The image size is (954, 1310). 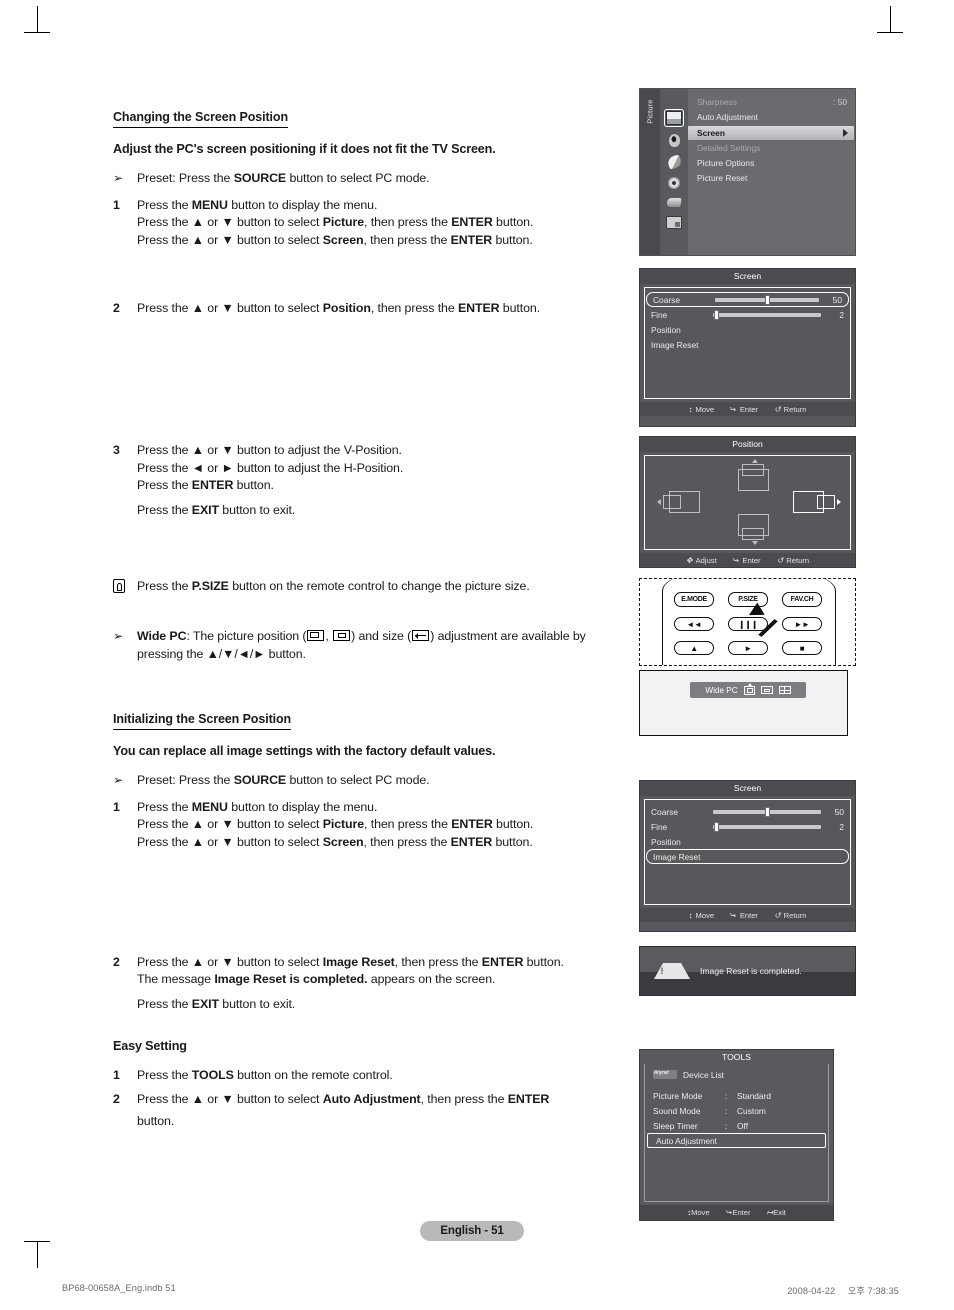 What do you see at coordinates (329, 635) in the screenshot?
I see `t: ,` at bounding box center [329, 635].